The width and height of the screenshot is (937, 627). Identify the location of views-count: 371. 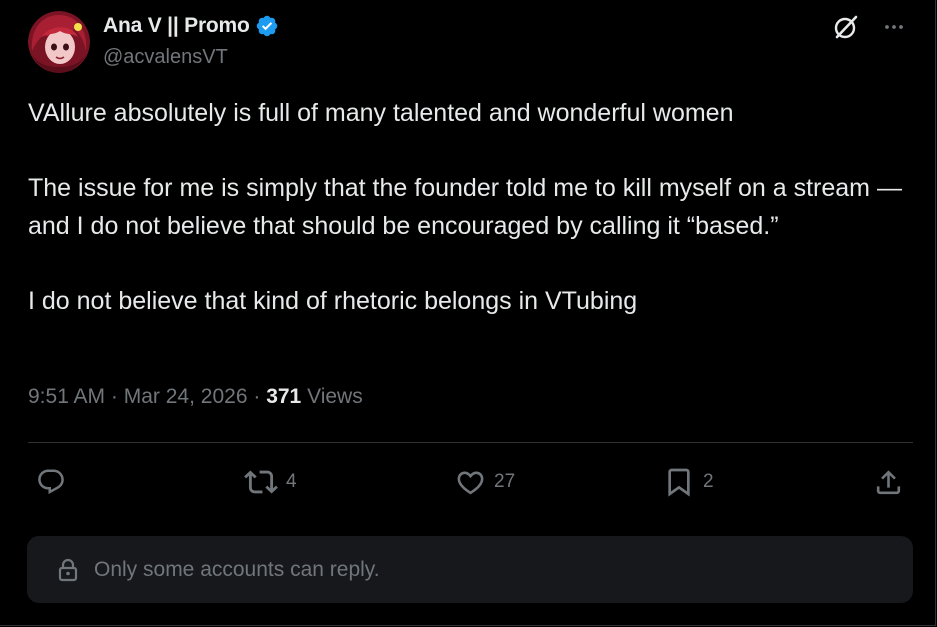
(284, 396).